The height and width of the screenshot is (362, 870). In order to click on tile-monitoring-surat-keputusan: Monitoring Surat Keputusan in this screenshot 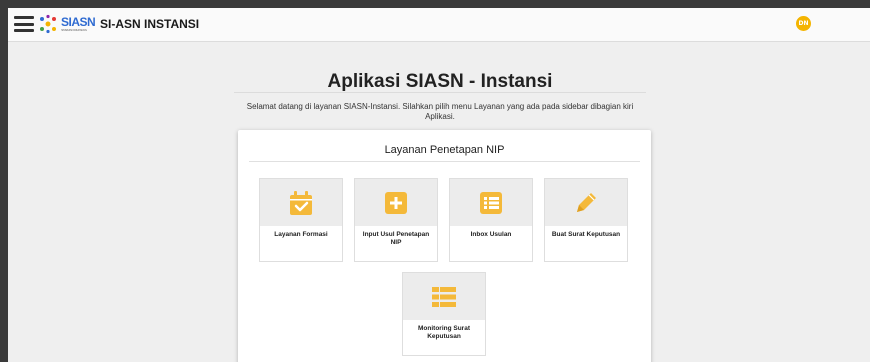, I will do `click(444, 314)`.